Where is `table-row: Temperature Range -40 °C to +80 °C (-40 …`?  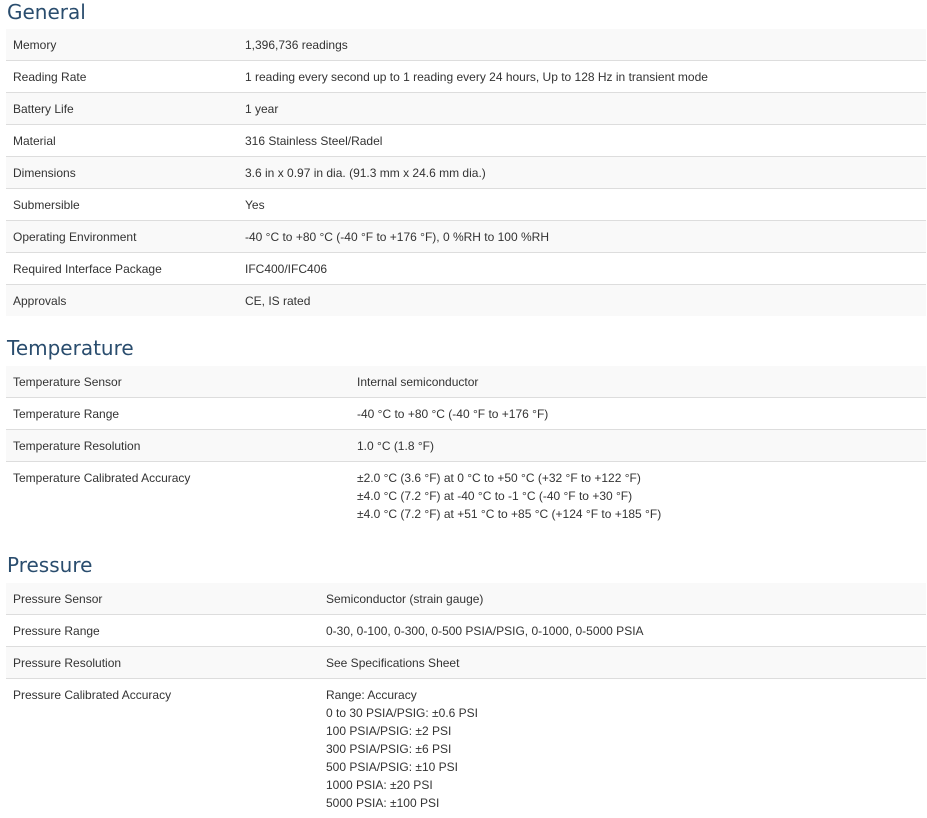 table-row: Temperature Range -40 °C to +80 °C (-40 … is located at coordinates (466, 414).